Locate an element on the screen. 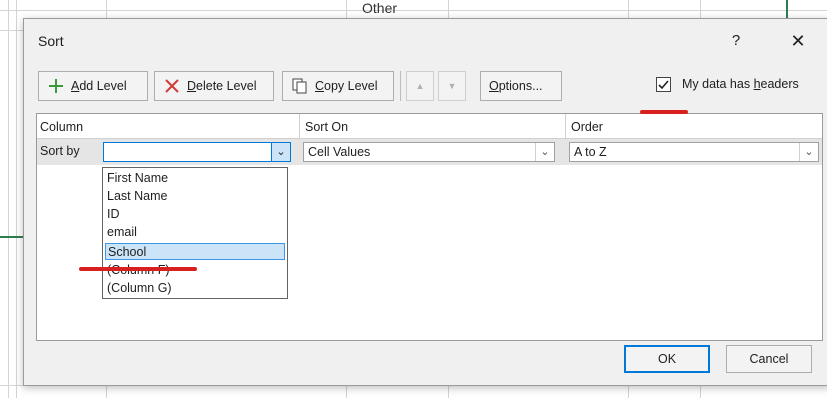  add-level-button: Add Level is located at coordinates (93, 86).